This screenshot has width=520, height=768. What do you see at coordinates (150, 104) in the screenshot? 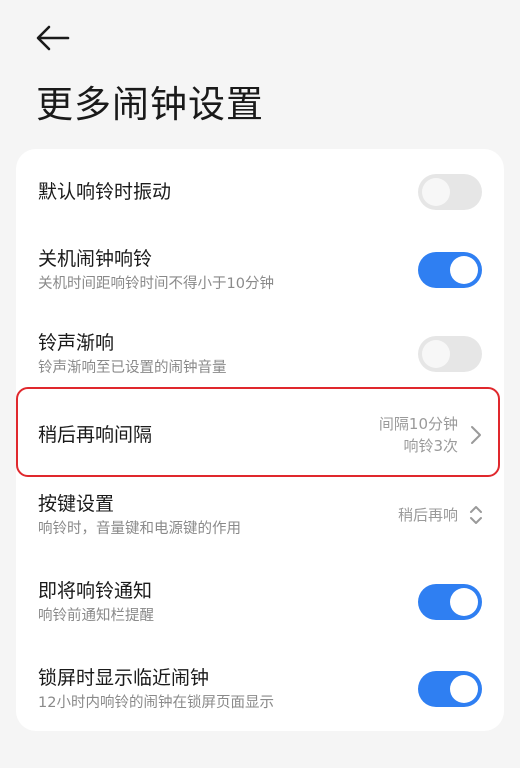
I see `page-title: 更多闹钟设置` at bounding box center [150, 104].